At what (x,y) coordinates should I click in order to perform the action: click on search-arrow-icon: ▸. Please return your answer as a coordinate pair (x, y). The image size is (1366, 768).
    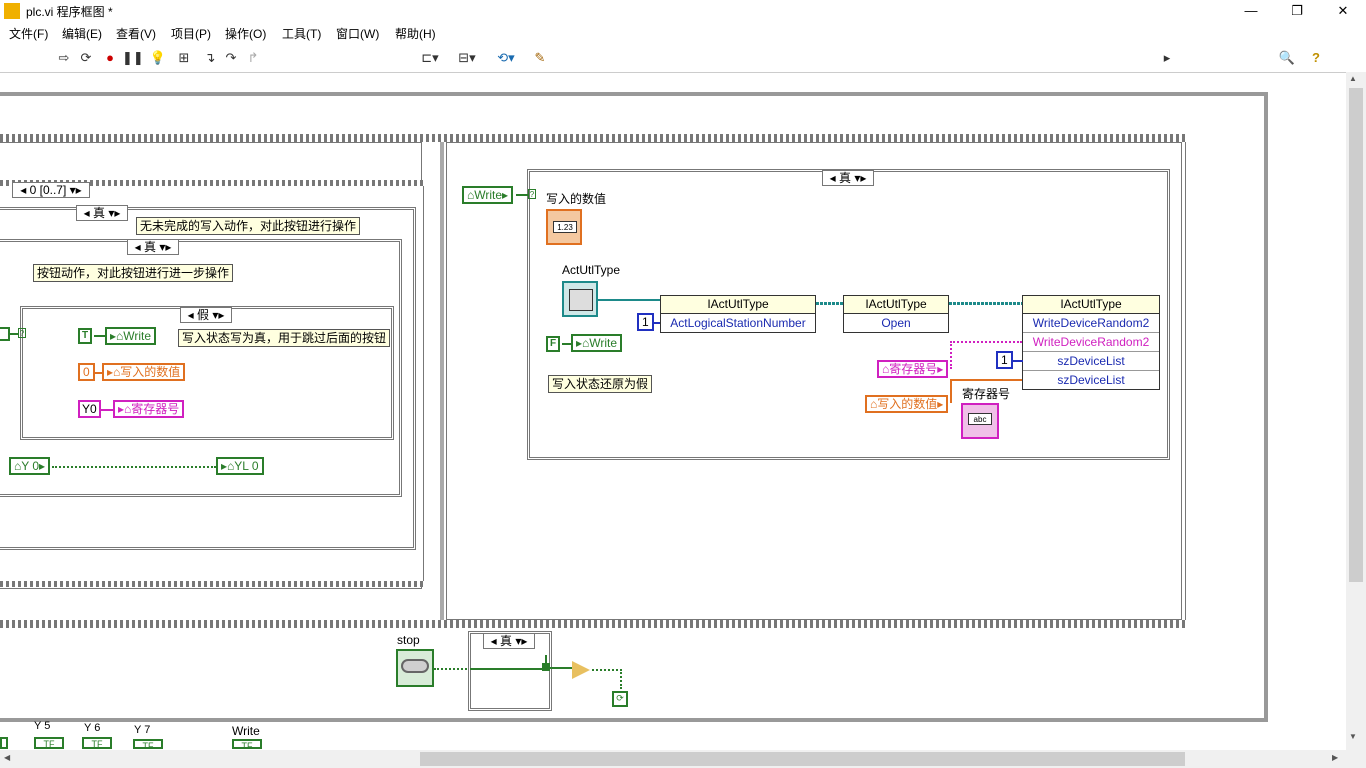
    Looking at the image, I should click on (1167, 57).